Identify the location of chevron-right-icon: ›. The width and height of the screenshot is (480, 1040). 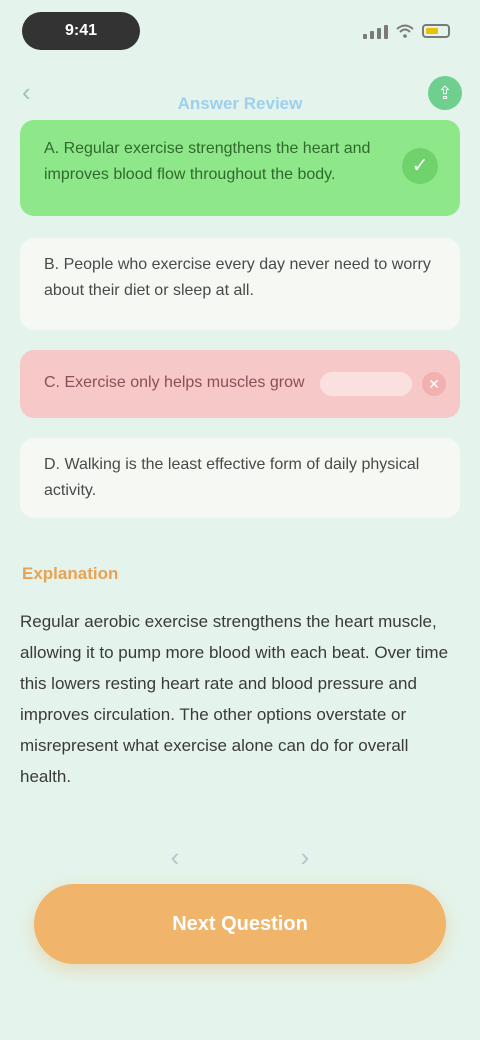
(305, 857).